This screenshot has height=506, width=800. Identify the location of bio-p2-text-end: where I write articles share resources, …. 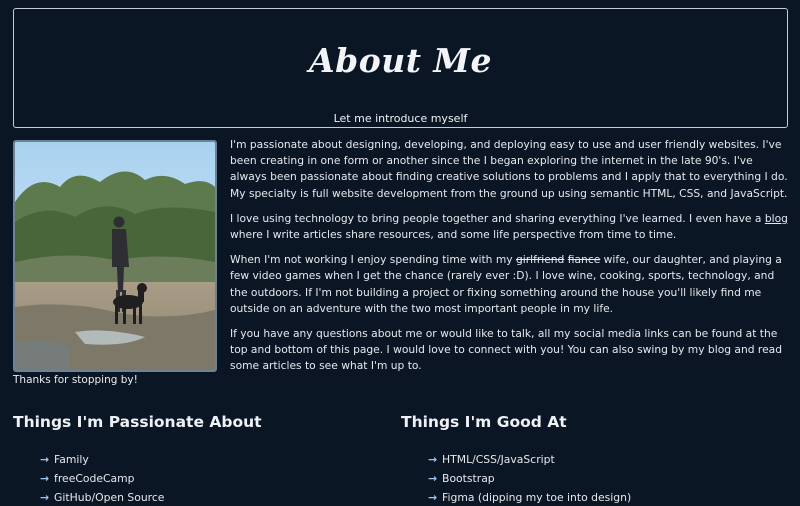
(453, 235).